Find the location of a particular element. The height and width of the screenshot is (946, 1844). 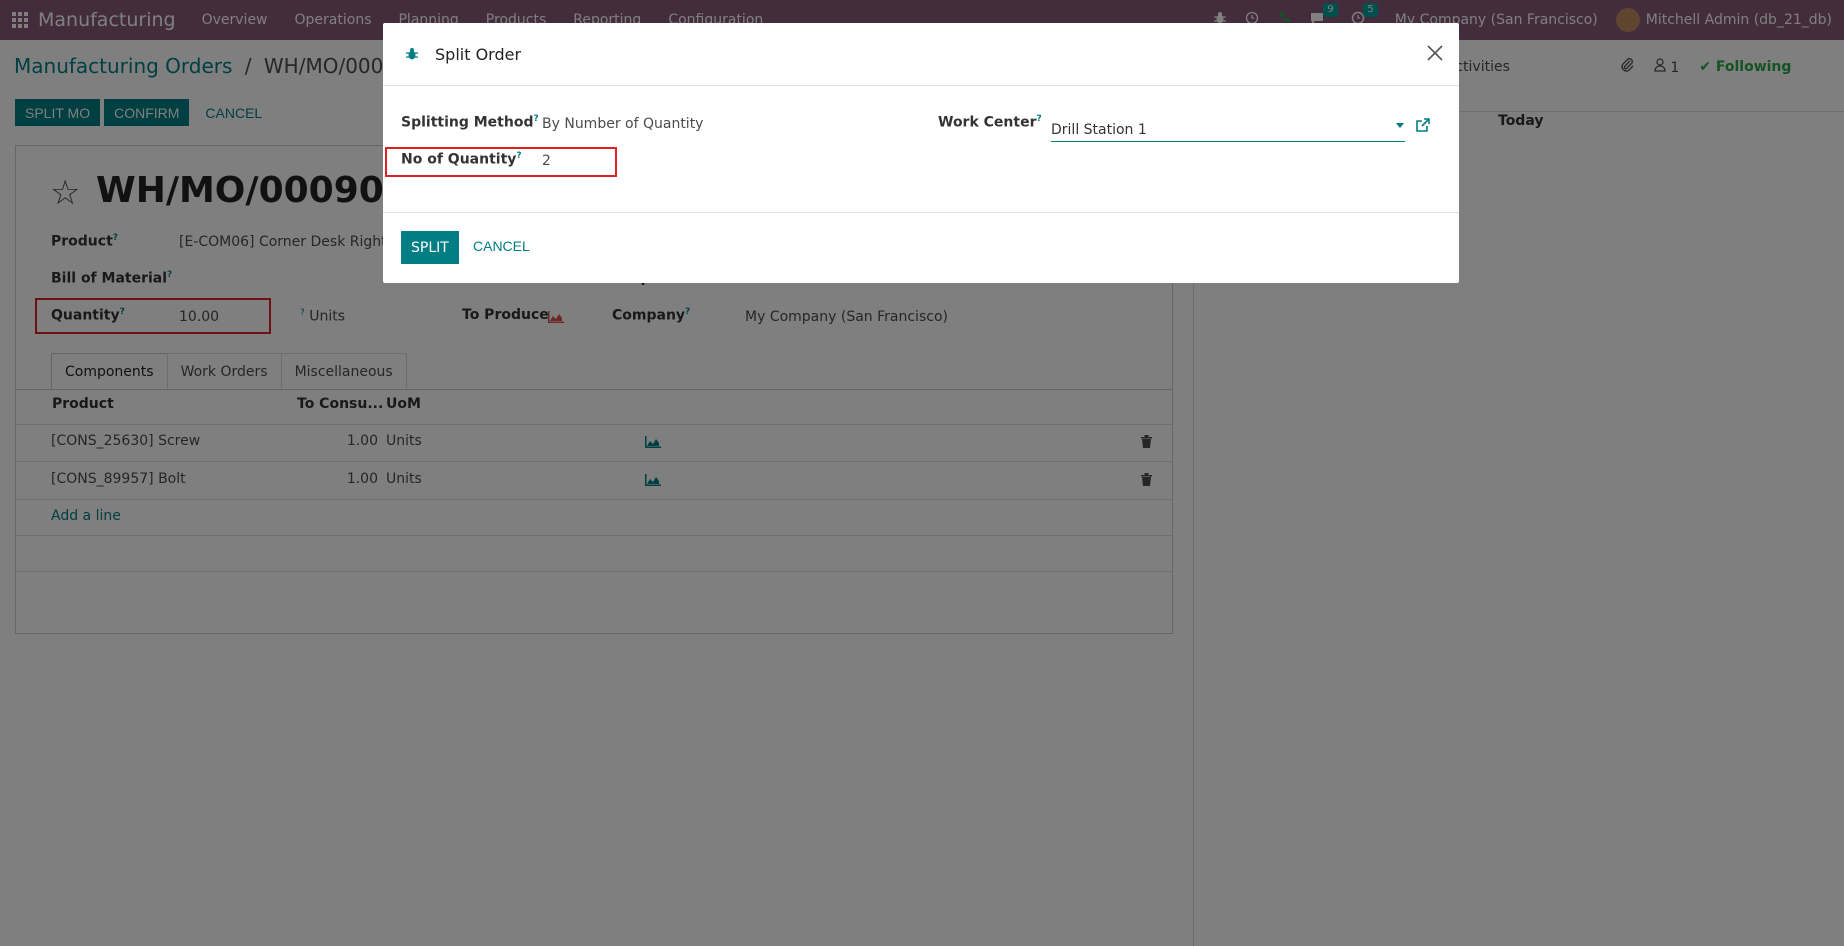

work-center-label: Work Center? is located at coordinates (990, 122).